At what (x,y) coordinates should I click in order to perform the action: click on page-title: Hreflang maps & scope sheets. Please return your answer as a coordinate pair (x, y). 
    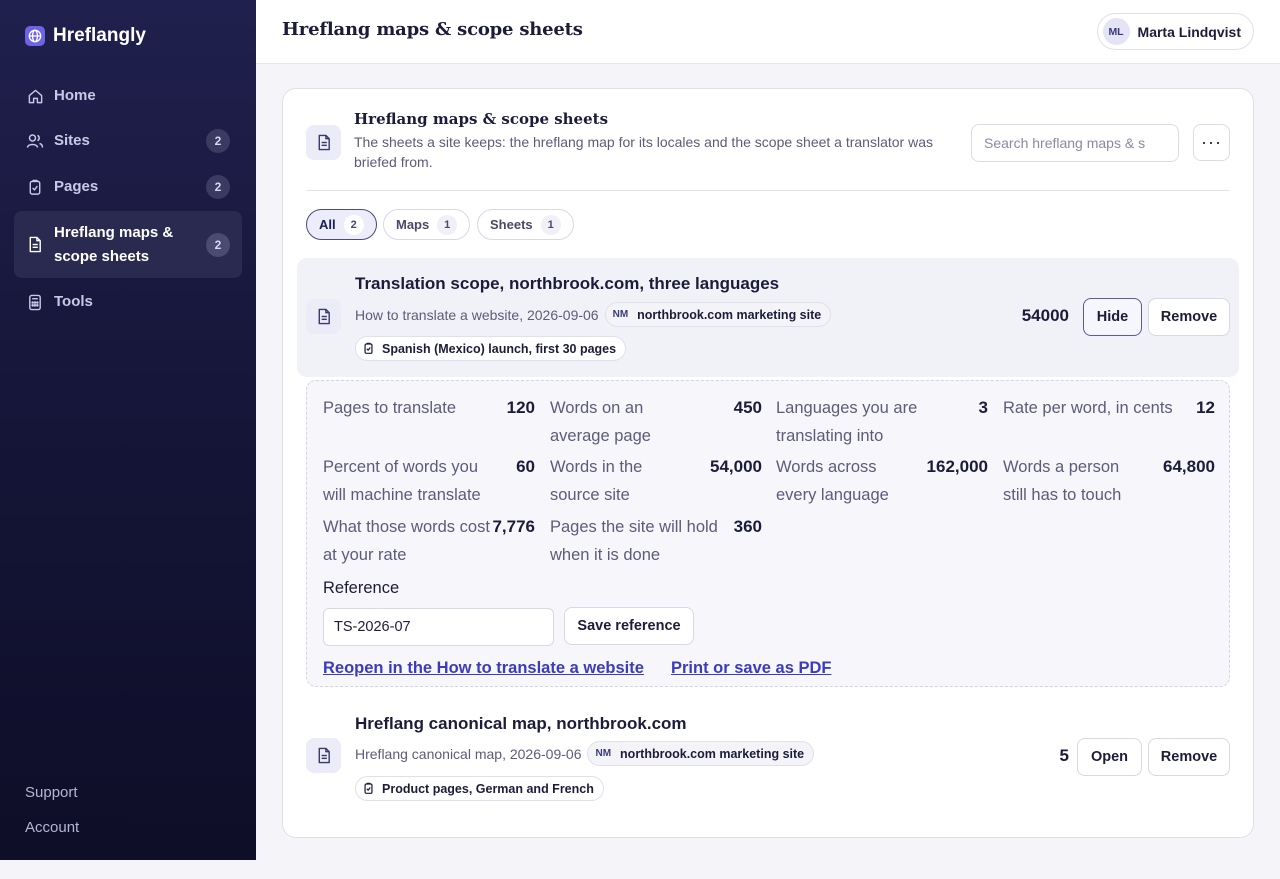
    Looking at the image, I should click on (432, 29).